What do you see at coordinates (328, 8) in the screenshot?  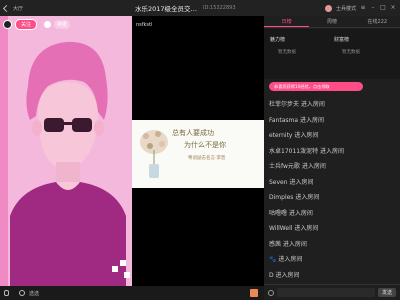 I see `user-avatar` at bounding box center [328, 8].